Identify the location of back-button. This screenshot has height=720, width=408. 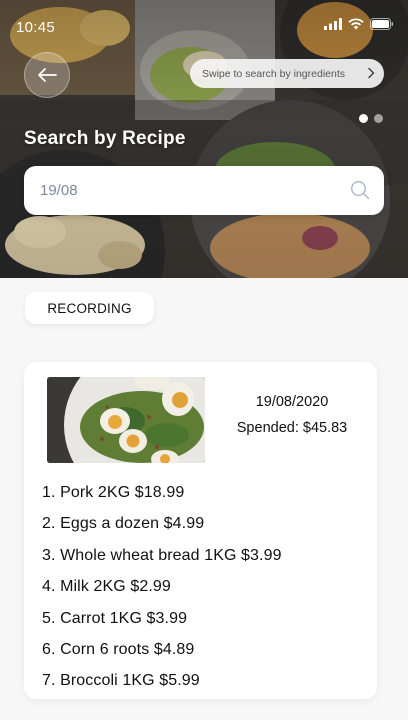
(47, 75).